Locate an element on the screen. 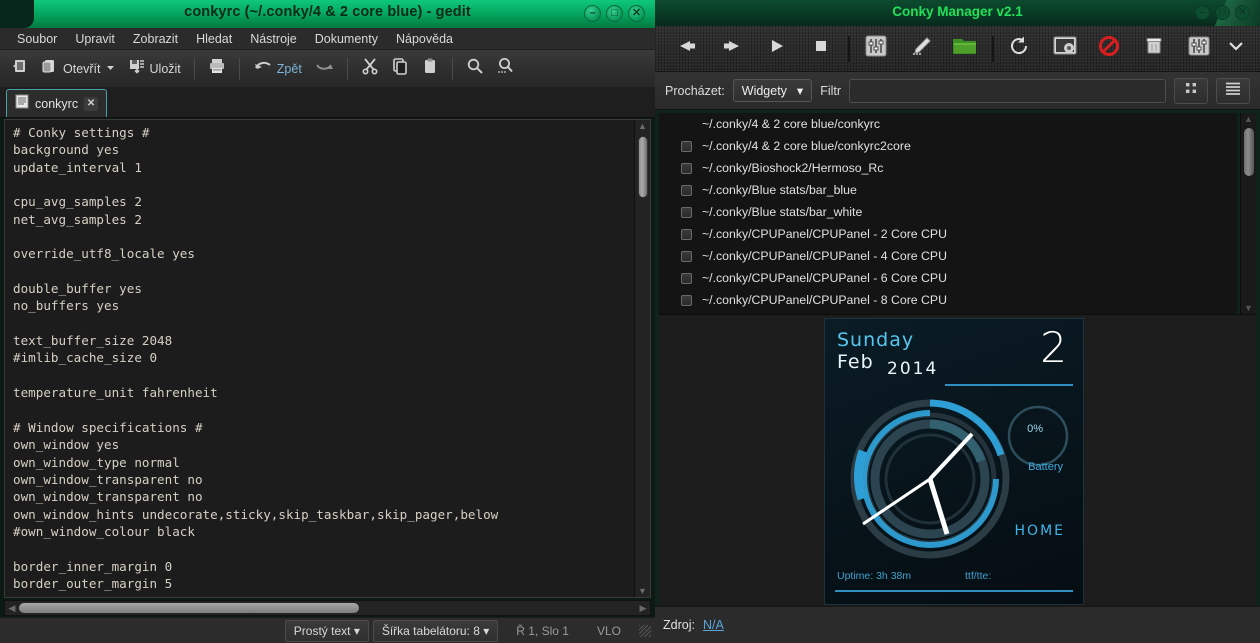  widget-list-row: ~/.conky/CPUPanel/CPUPanel - 8 Core CPU is located at coordinates (948, 300).